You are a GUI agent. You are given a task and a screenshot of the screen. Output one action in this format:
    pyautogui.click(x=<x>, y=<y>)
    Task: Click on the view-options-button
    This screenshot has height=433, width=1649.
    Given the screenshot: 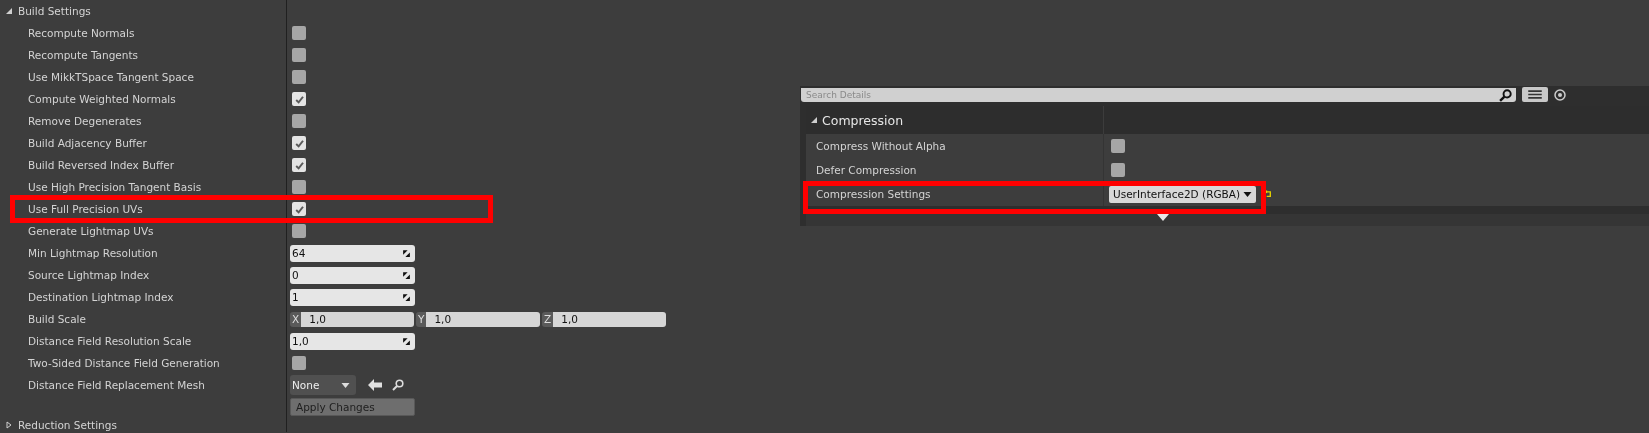 What is the action you would take?
    pyautogui.click(x=1535, y=94)
    